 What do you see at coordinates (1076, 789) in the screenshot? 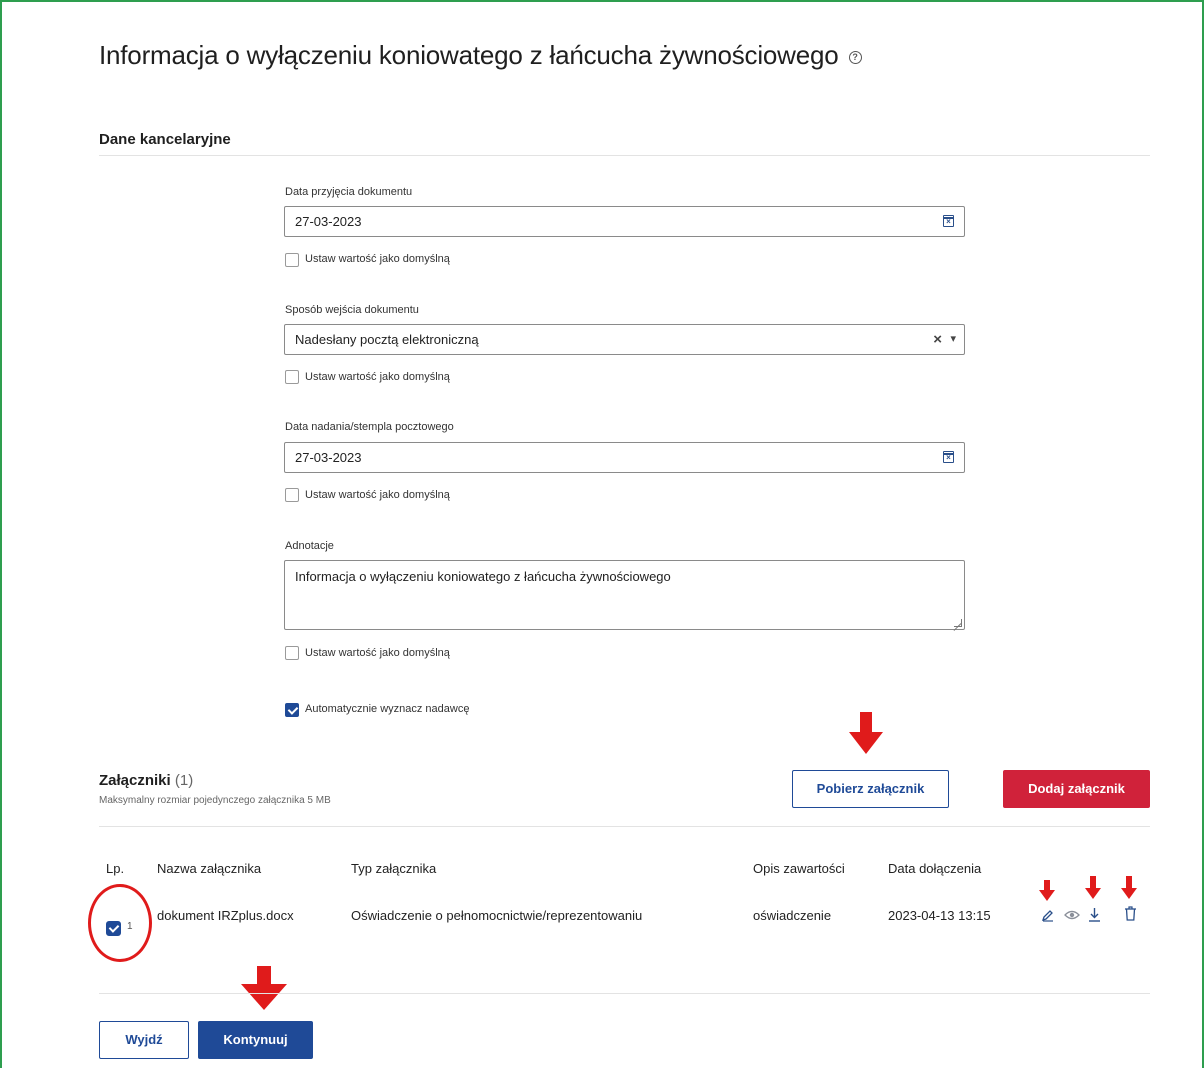
I see `add-attachment-button: Dodaj załącznik` at bounding box center [1076, 789].